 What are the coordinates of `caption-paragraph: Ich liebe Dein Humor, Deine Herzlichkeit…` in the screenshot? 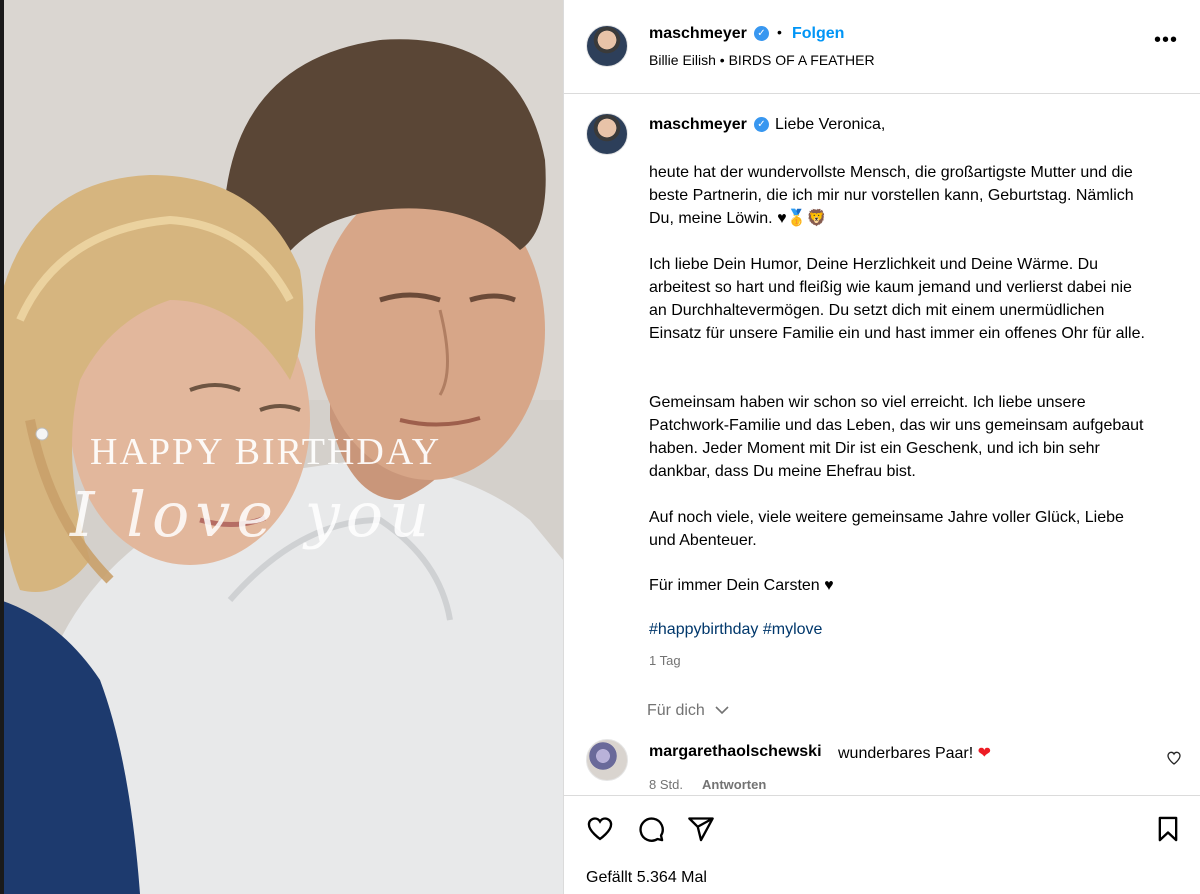 It's located at (897, 299).